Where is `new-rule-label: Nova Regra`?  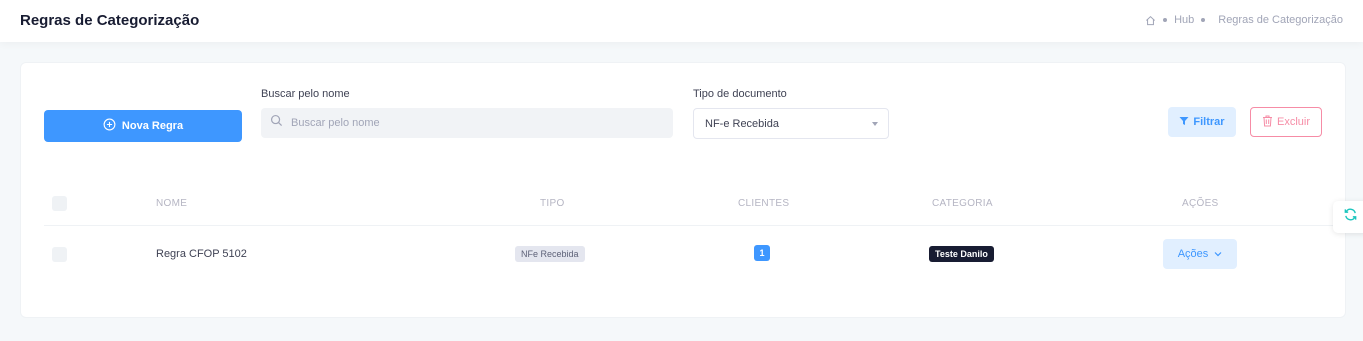
new-rule-label: Nova Regra is located at coordinates (152, 126).